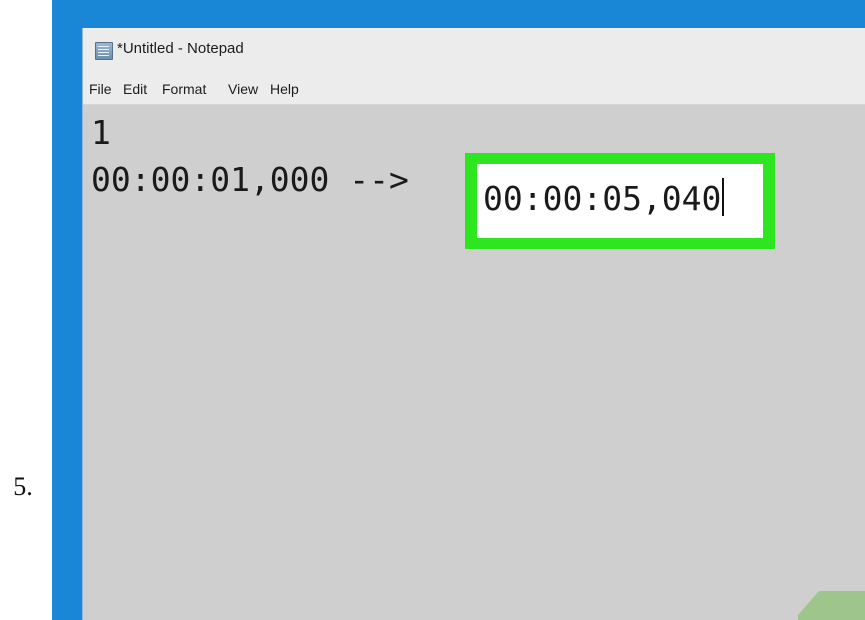  I want to click on menu-help: Help, so click(284, 89).